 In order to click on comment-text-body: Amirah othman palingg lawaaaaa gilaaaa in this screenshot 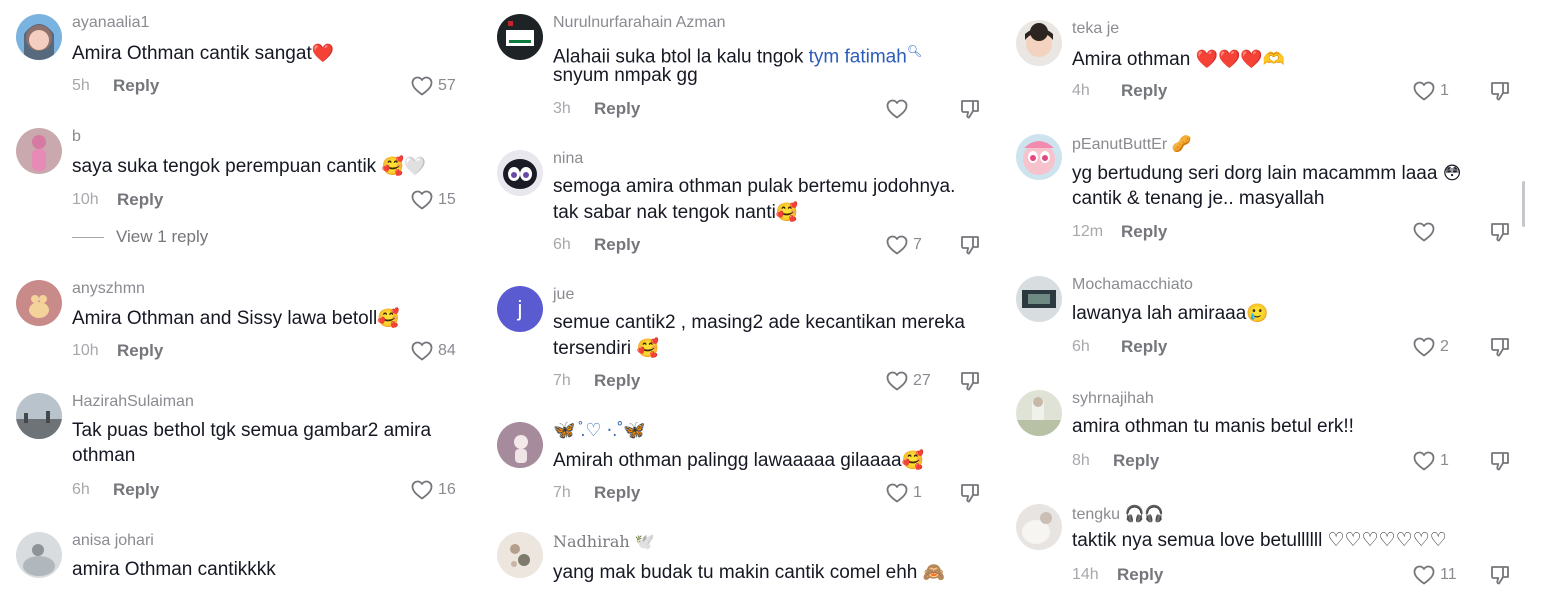, I will do `click(727, 460)`.